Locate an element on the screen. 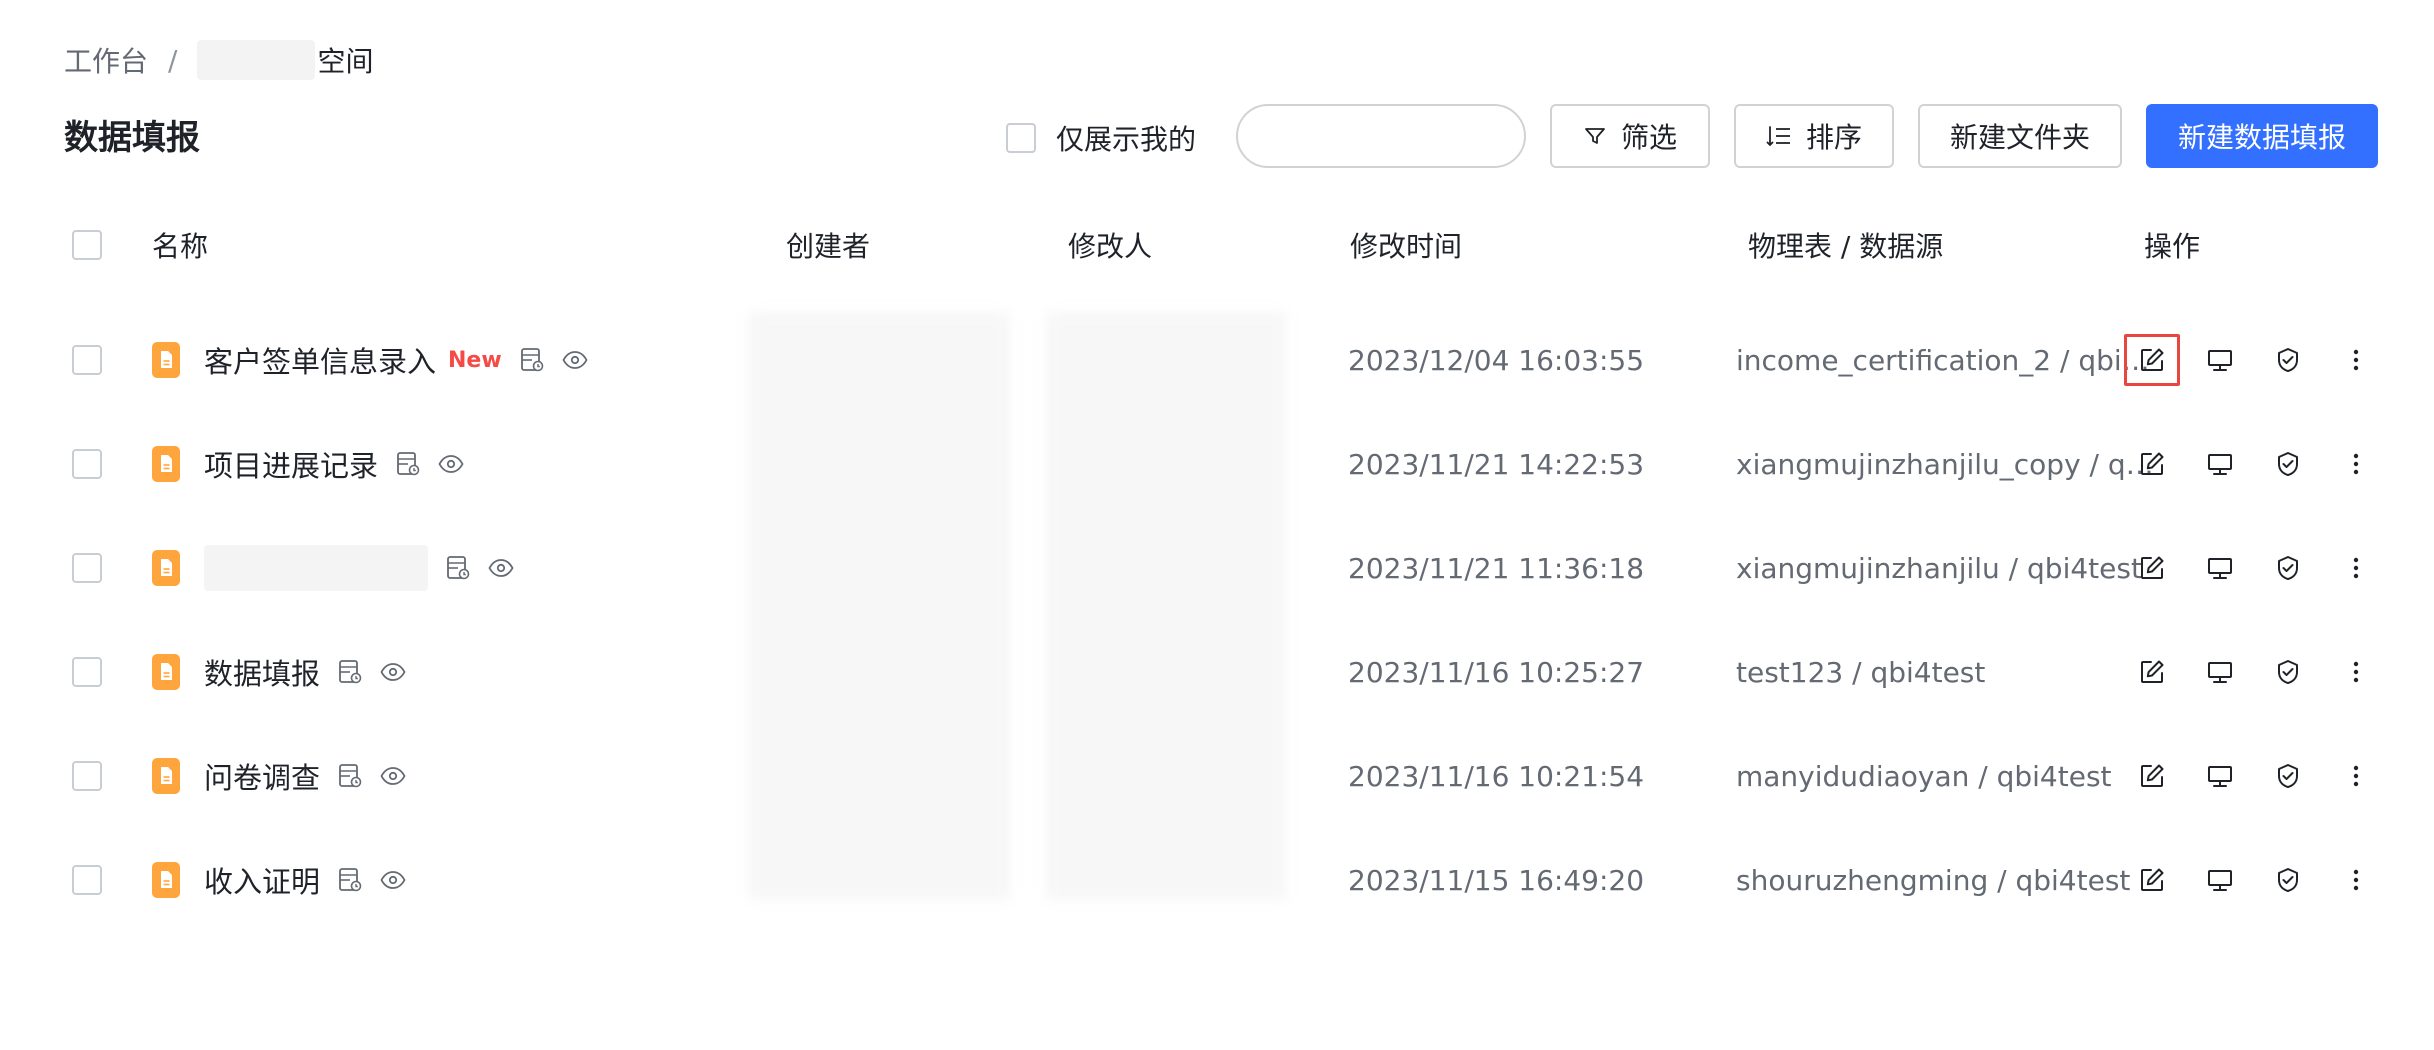  more-icon is located at coordinates (2356, 464).